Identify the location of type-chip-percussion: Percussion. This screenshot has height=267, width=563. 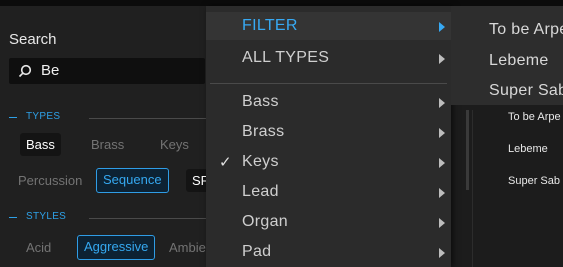
(50, 180).